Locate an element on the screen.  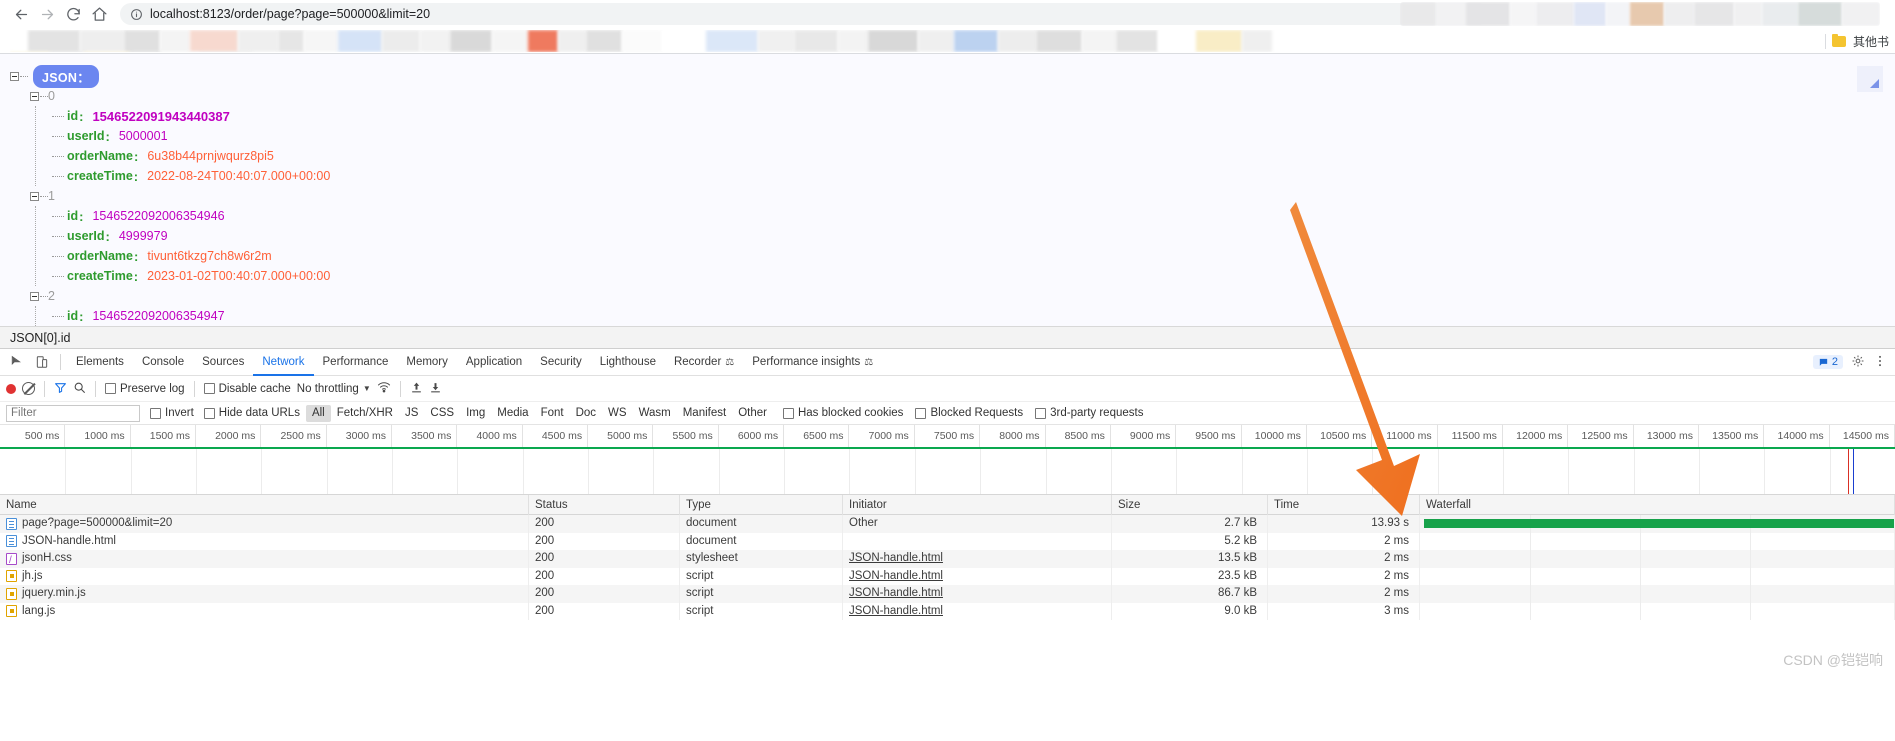
tab-performance: Performance is located at coordinates (356, 362).